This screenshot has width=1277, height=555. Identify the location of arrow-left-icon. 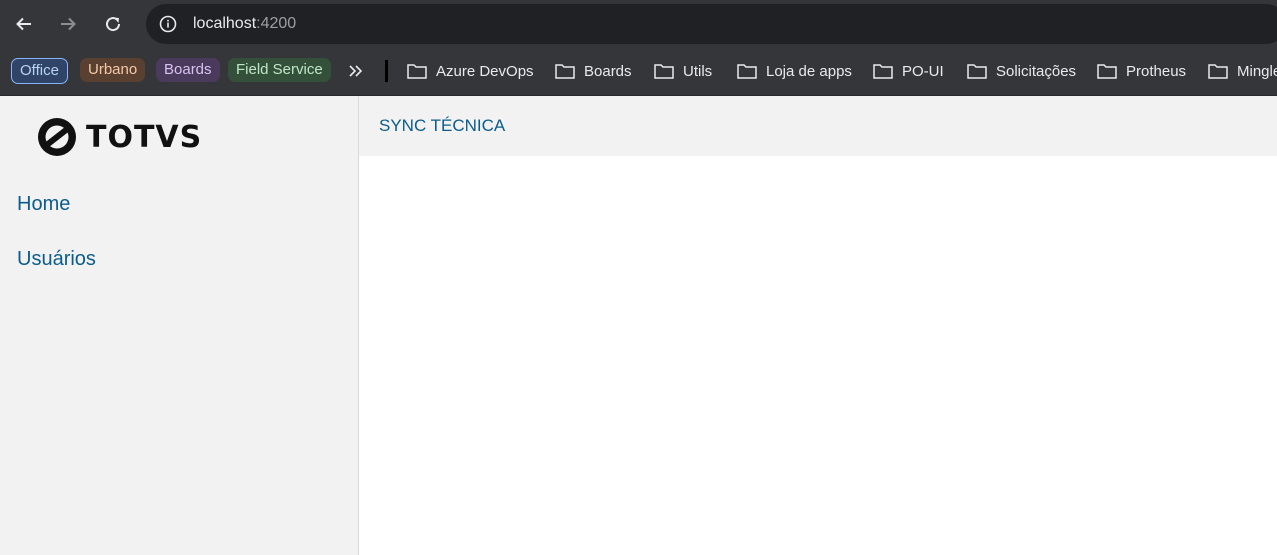
(23, 24).